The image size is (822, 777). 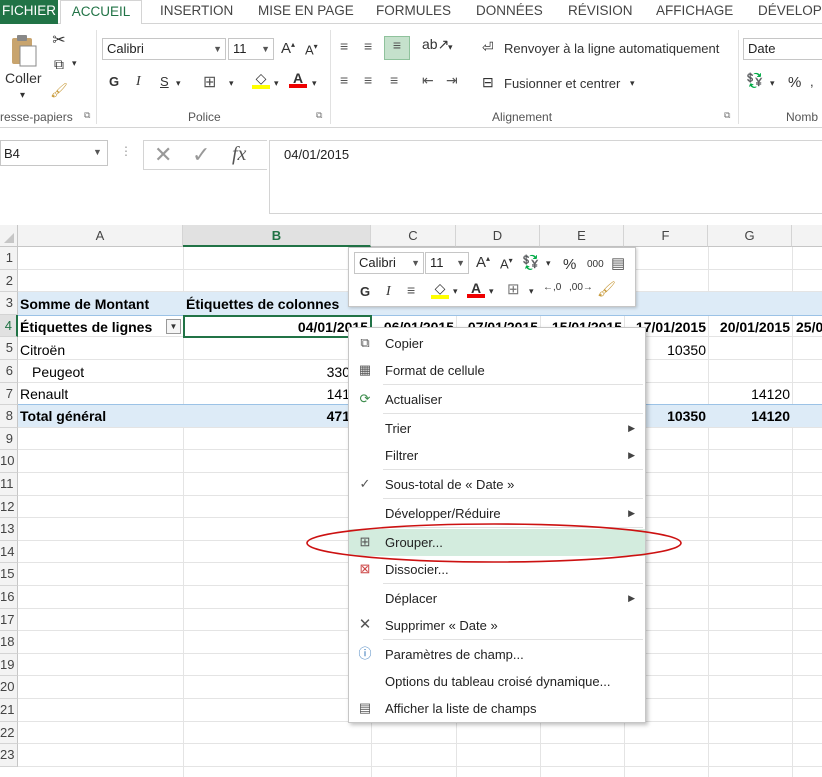 I want to click on orientation-icon: ab↗, so click(x=435, y=44).